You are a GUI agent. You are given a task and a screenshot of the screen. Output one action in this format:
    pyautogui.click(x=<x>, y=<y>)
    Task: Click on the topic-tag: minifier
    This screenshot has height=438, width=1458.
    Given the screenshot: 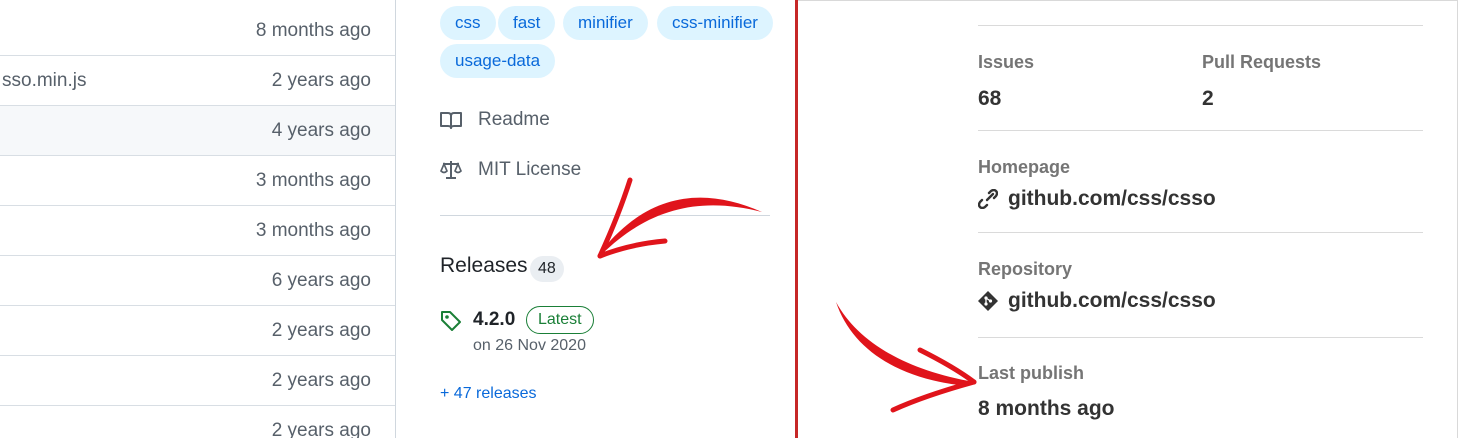 What is the action you would take?
    pyautogui.click(x=605, y=23)
    